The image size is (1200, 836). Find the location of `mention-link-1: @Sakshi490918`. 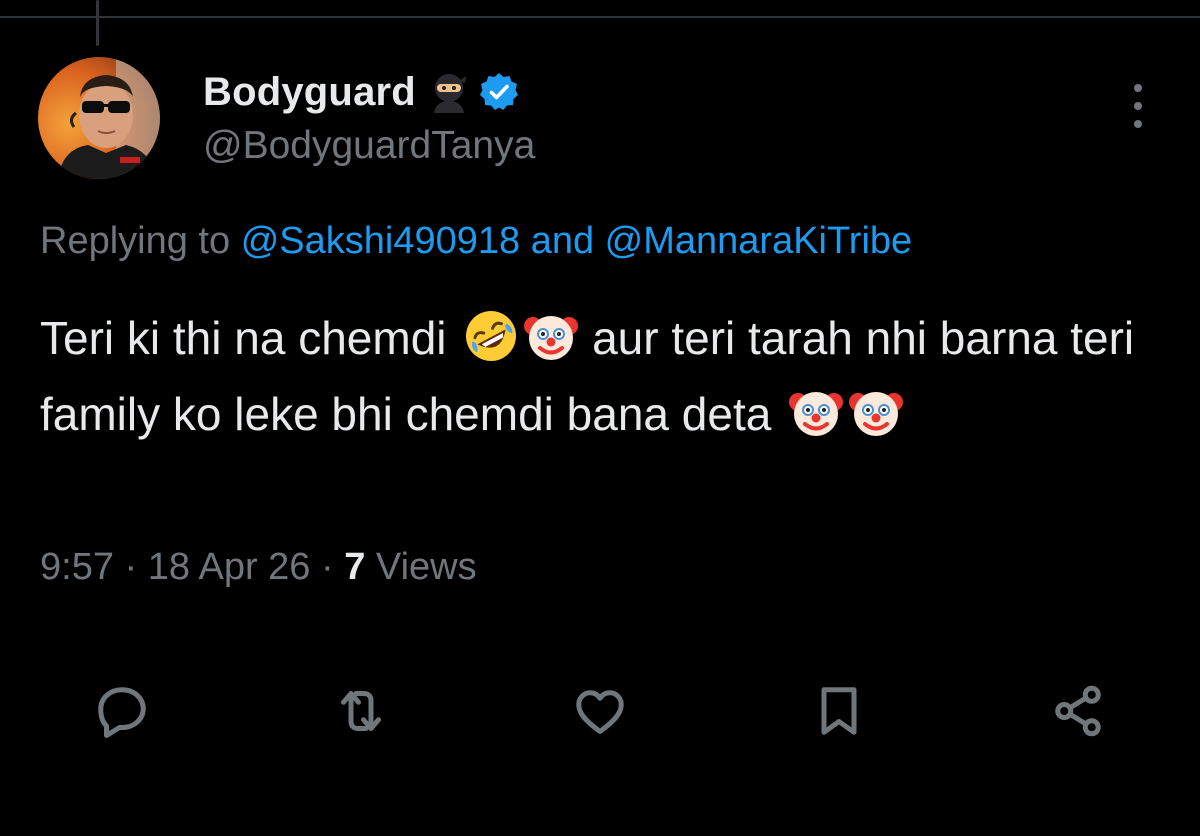

mention-link-1: @Sakshi490918 is located at coordinates (380, 241).